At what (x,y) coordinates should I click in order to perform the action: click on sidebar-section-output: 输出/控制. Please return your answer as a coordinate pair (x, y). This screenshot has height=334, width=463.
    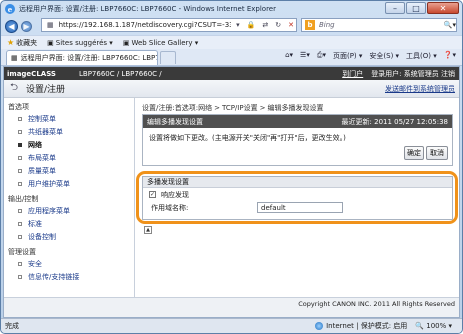
    Looking at the image, I should click on (23, 199).